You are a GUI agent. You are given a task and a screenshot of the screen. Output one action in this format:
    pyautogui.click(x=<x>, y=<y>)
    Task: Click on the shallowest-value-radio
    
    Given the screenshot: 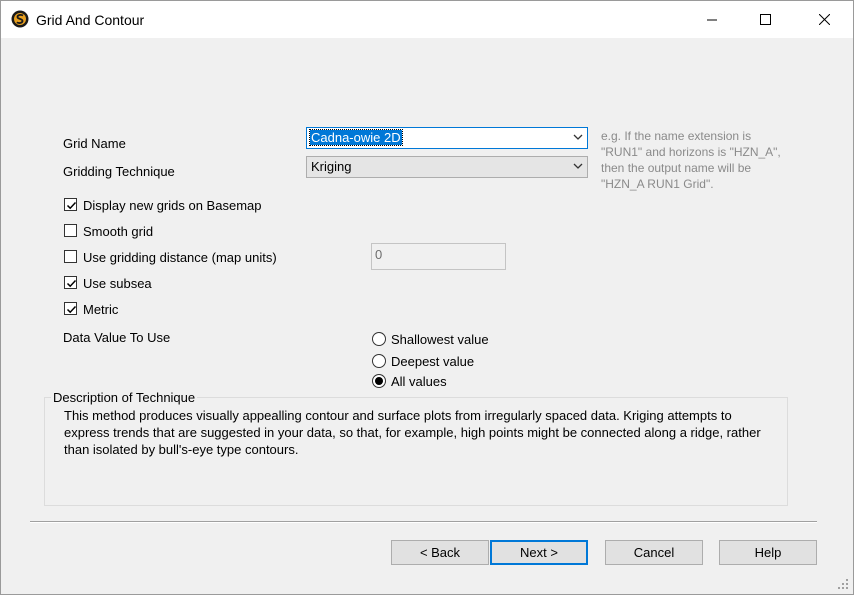 What is the action you would take?
    pyautogui.click(x=379, y=339)
    